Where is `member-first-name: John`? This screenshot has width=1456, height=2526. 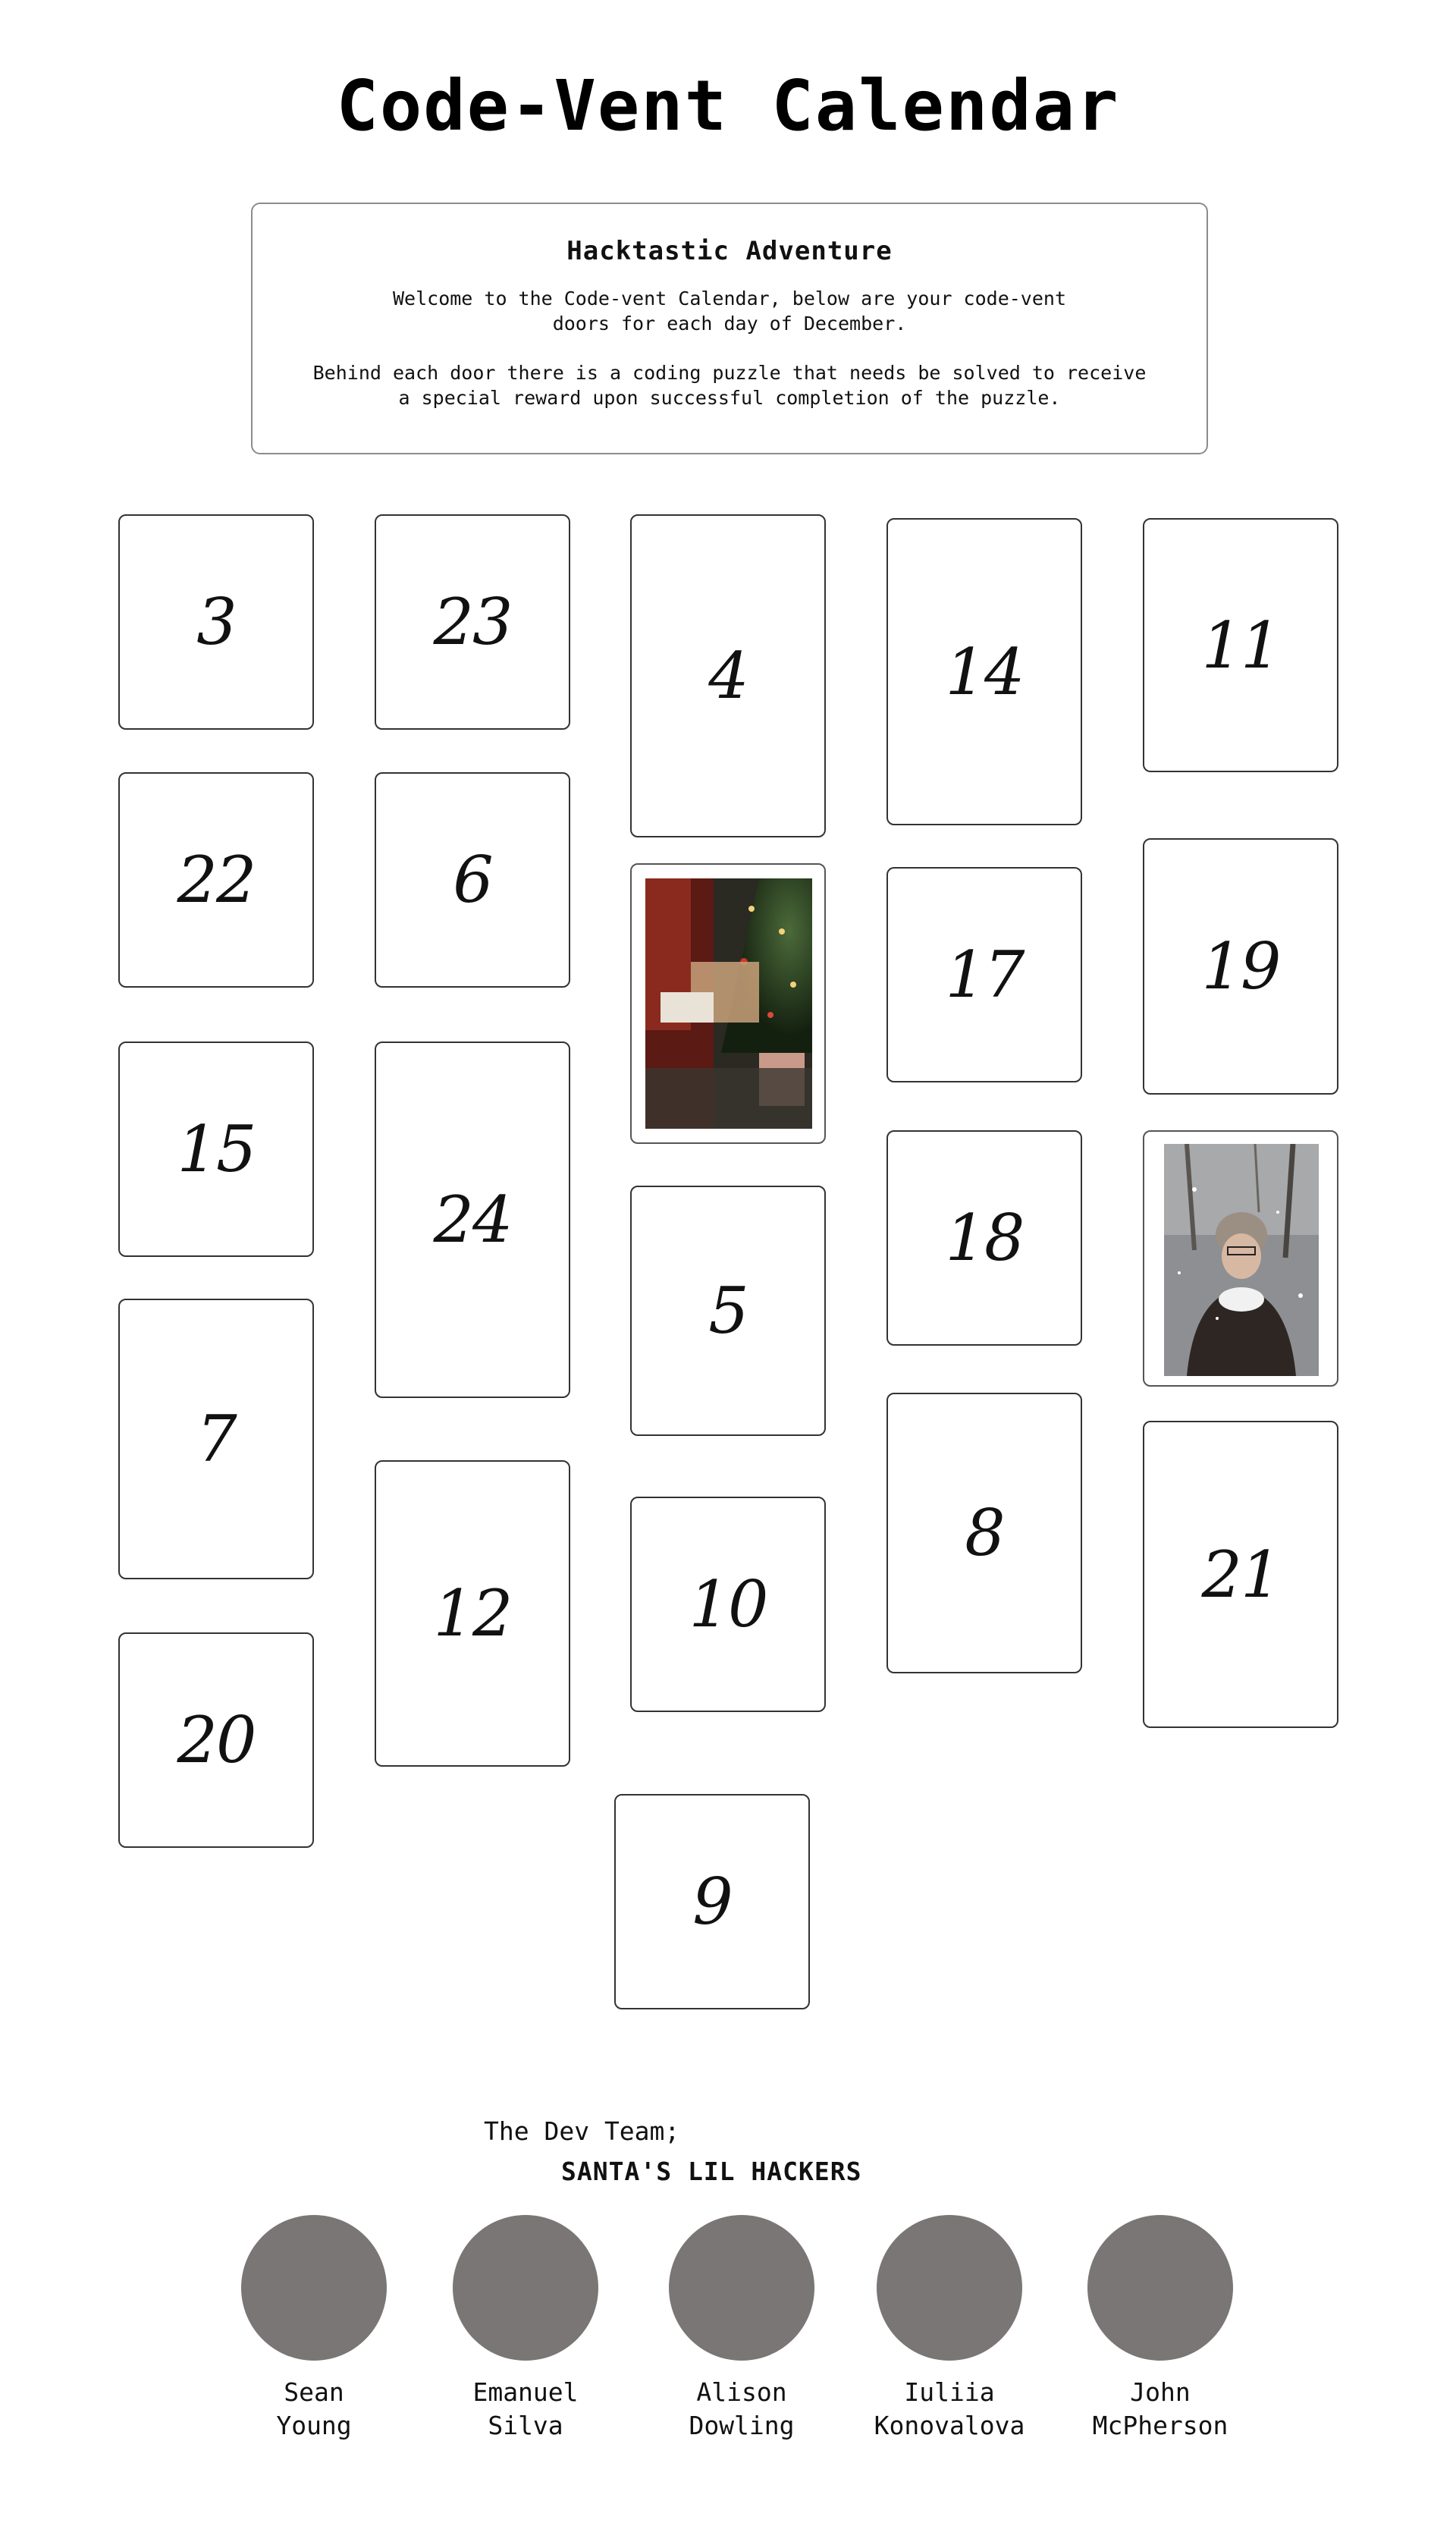 member-first-name: John is located at coordinates (1160, 2392).